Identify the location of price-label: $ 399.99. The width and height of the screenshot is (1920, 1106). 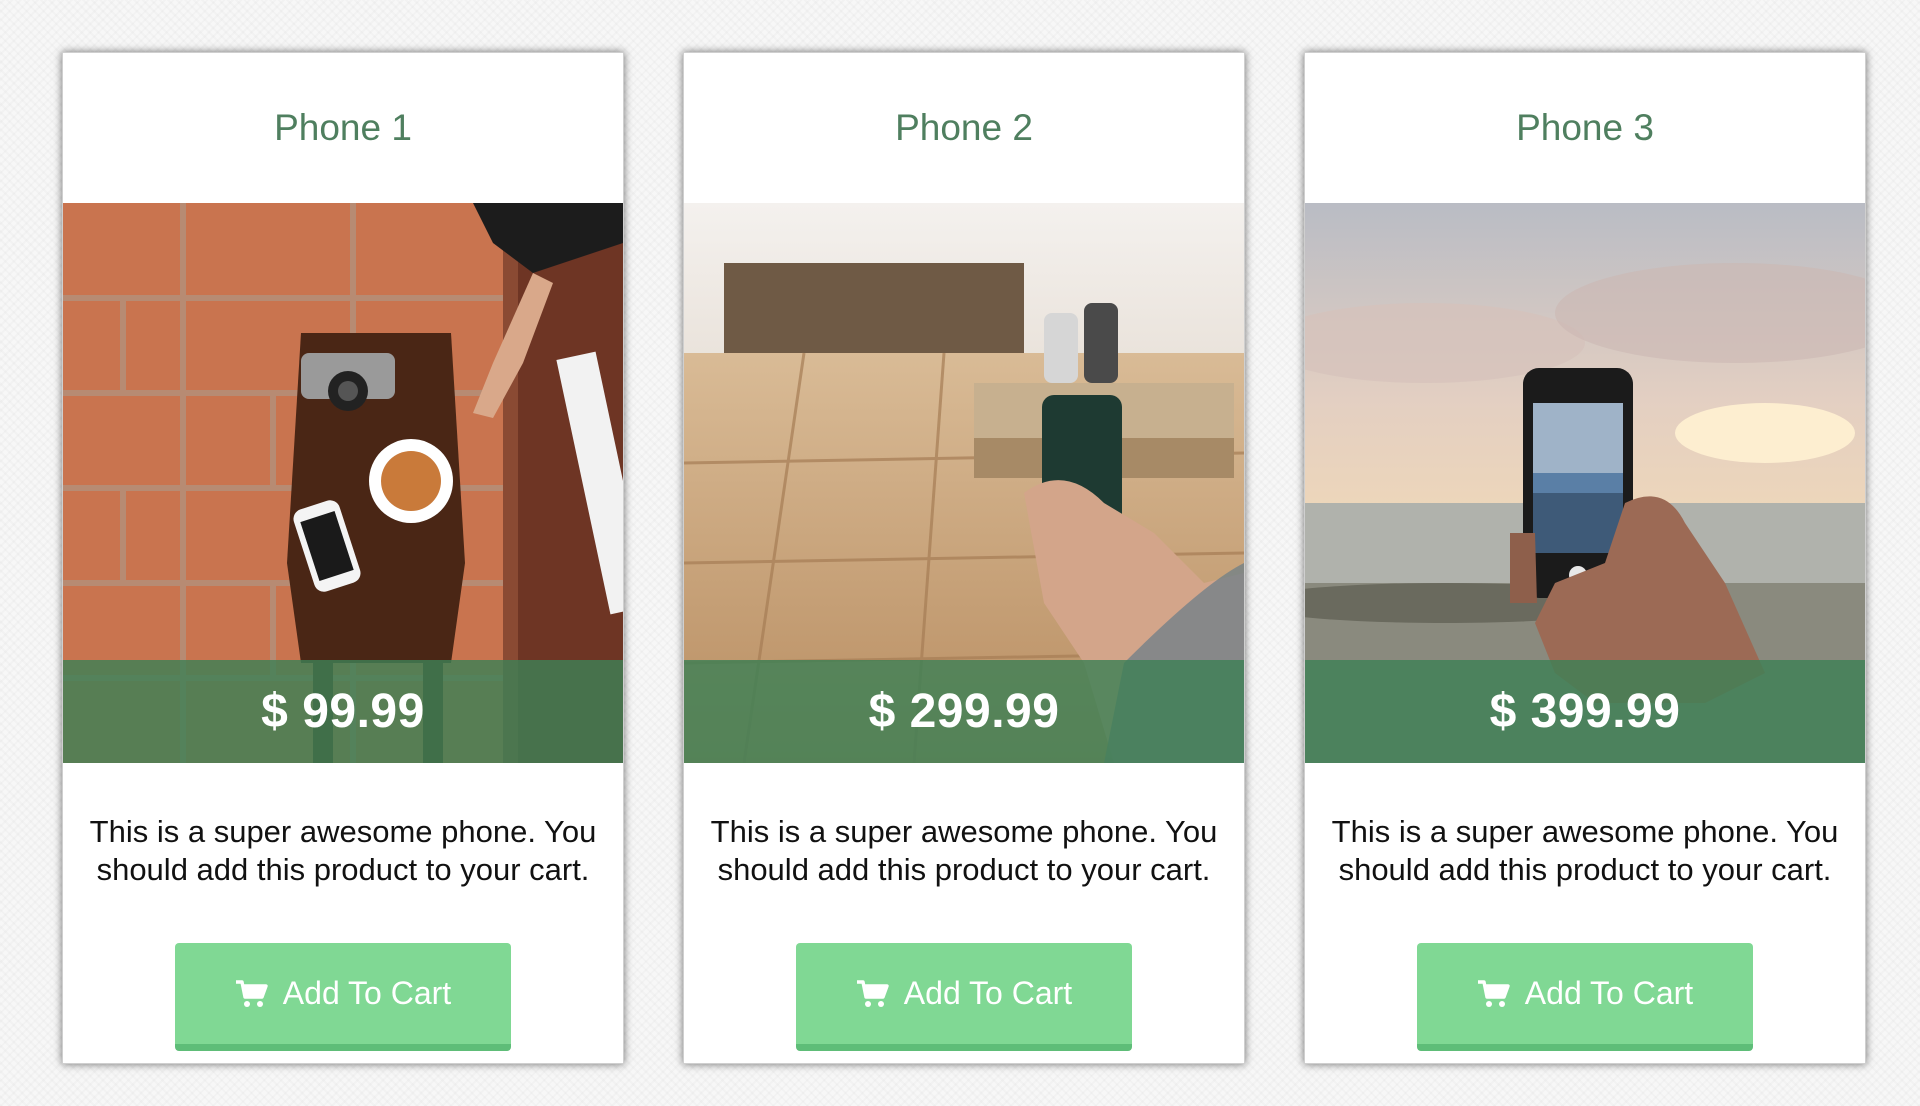
(1585, 711).